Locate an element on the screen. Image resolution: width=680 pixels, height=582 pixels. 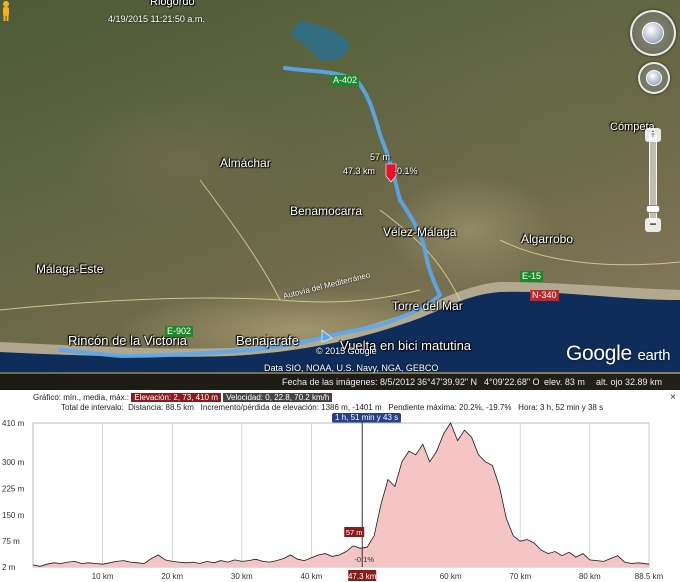
x-tick-label: 47.3 km is located at coordinates (362, 576).